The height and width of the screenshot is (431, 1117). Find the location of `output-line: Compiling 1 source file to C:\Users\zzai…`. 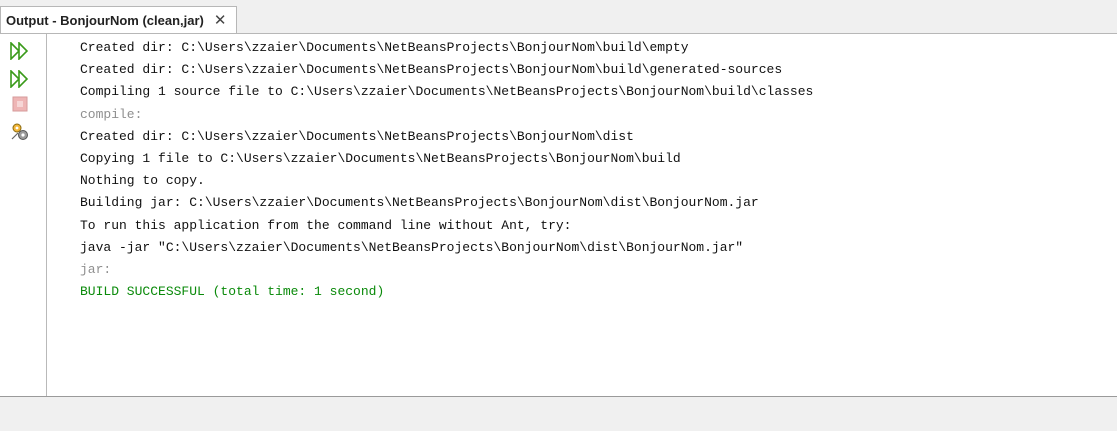

output-line: Compiling 1 source file to C:\Users\zzai… is located at coordinates (447, 92).